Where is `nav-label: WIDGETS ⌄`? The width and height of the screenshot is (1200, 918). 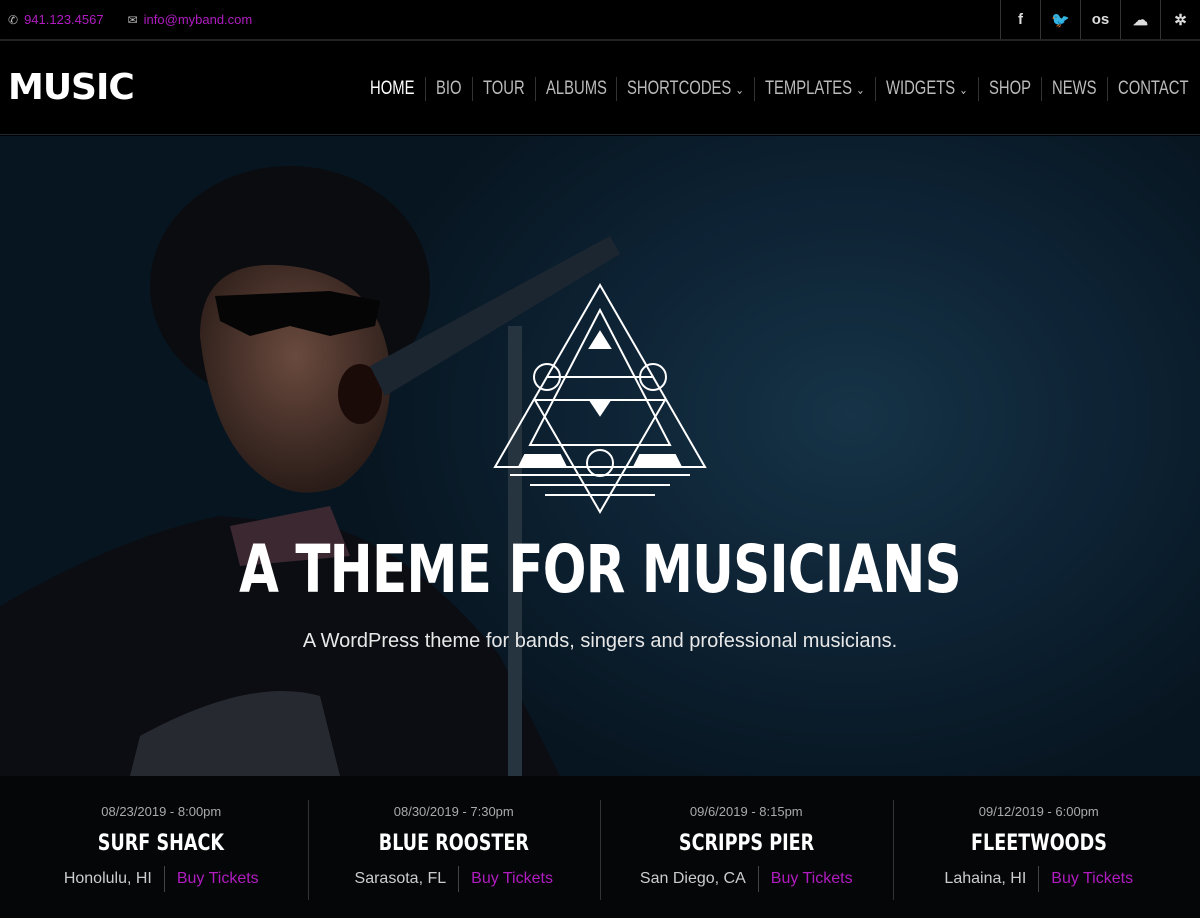 nav-label: WIDGETS ⌄ is located at coordinates (927, 88).